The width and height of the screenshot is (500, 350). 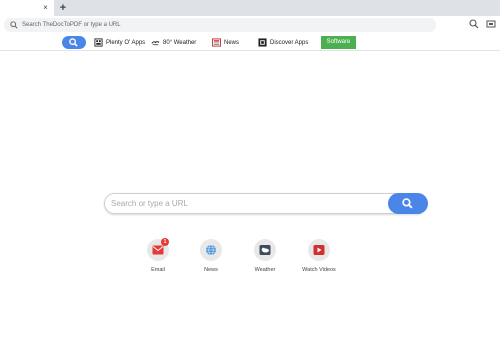 What do you see at coordinates (98, 42) in the screenshot?
I see `apps-icon` at bounding box center [98, 42].